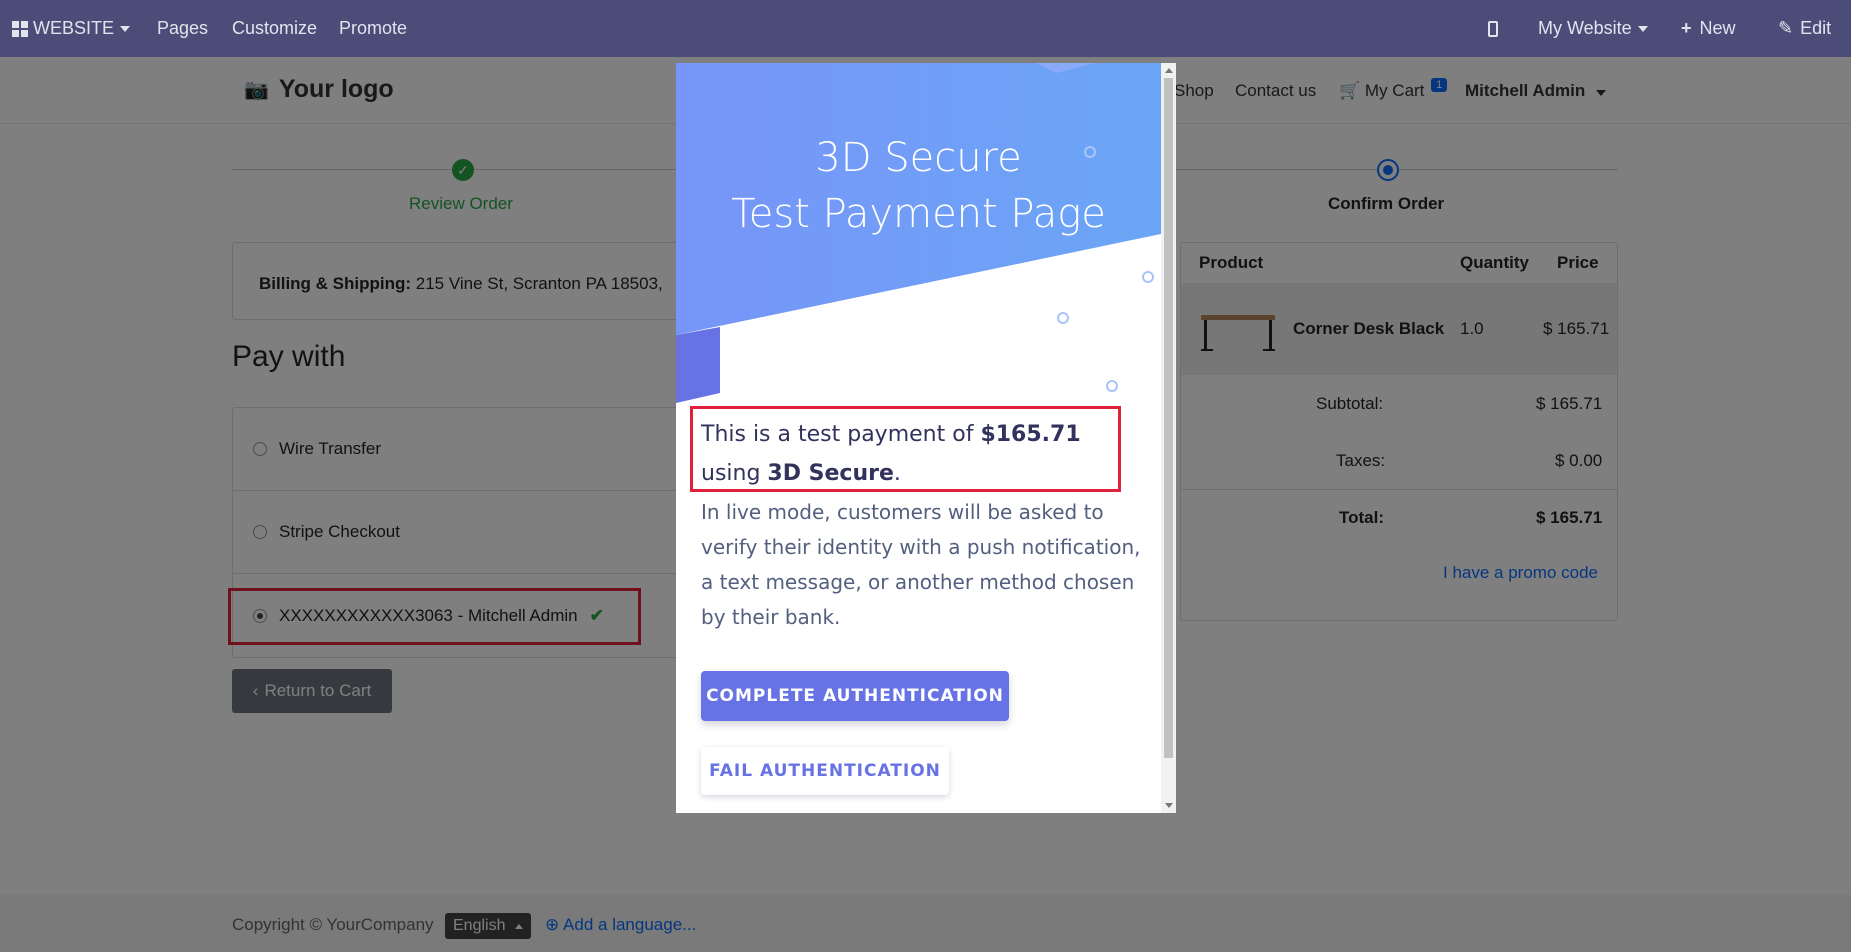 This screenshot has height=952, width=1851. I want to click on pages-menu: Pages, so click(182, 28).